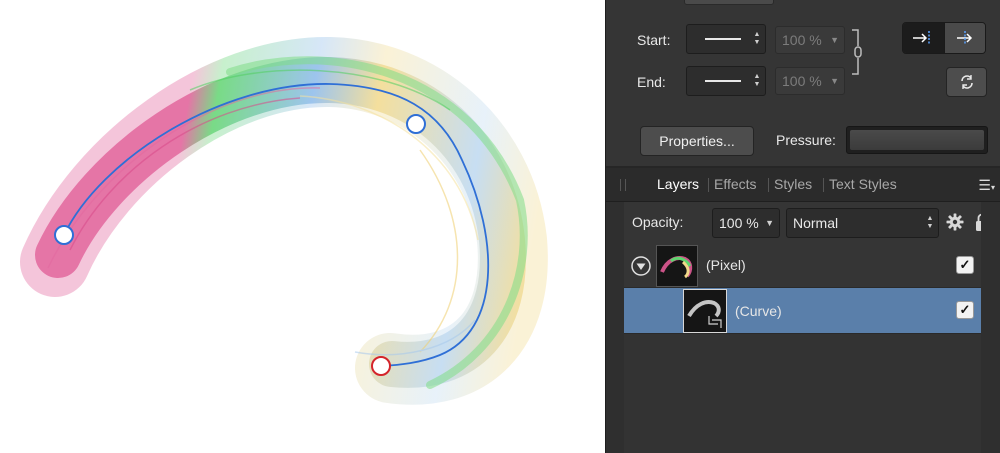 The height and width of the screenshot is (453, 1000). I want to click on layers-list-gutter, so click(615, 327).